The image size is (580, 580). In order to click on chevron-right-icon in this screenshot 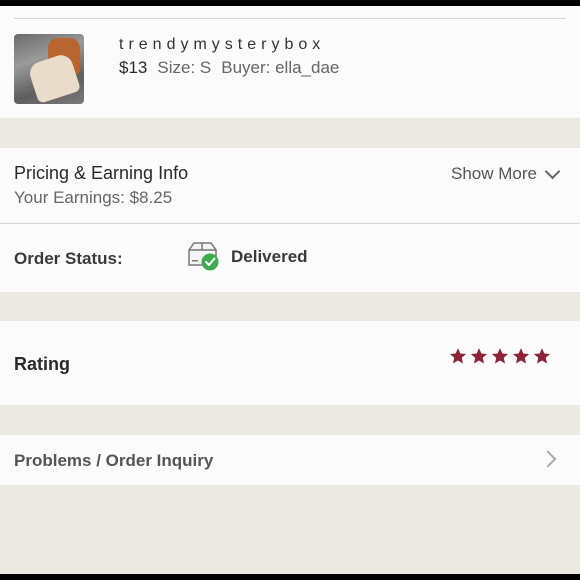, I will do `click(548, 459)`.